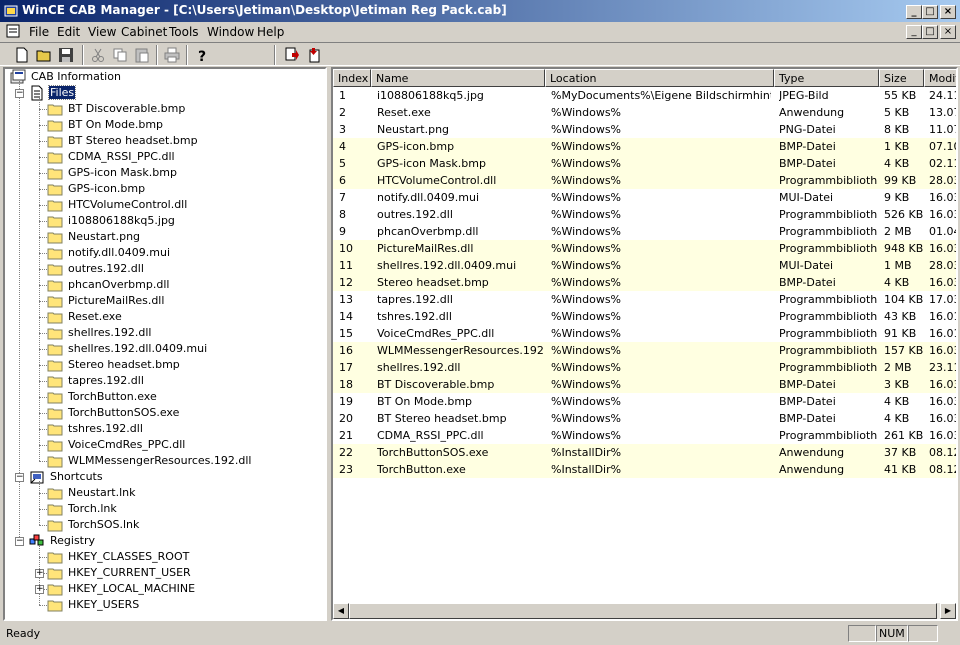  What do you see at coordinates (404, 112) in the screenshot?
I see `cell-name: Reset.exe` at bounding box center [404, 112].